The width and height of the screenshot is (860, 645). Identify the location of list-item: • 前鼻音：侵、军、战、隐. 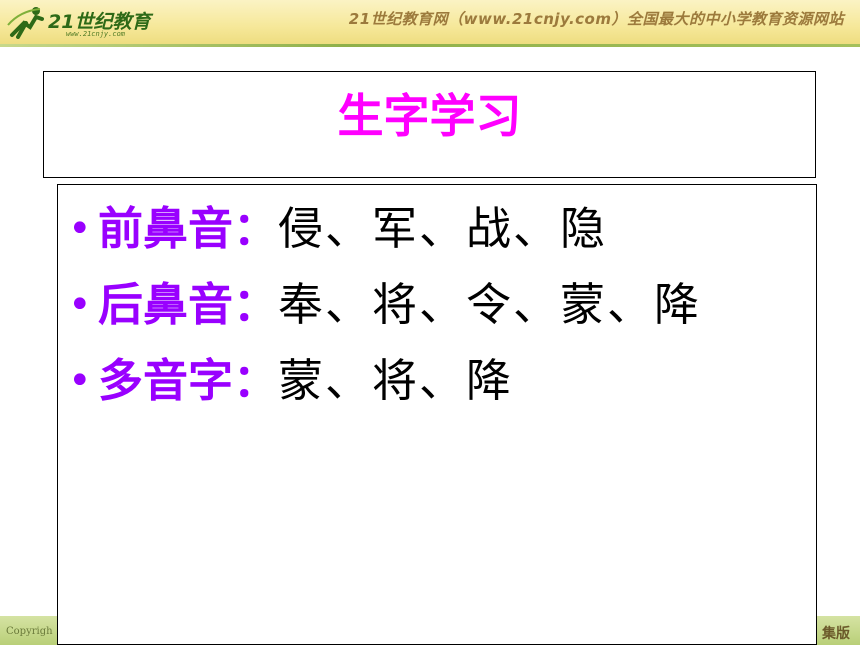
(442, 229).